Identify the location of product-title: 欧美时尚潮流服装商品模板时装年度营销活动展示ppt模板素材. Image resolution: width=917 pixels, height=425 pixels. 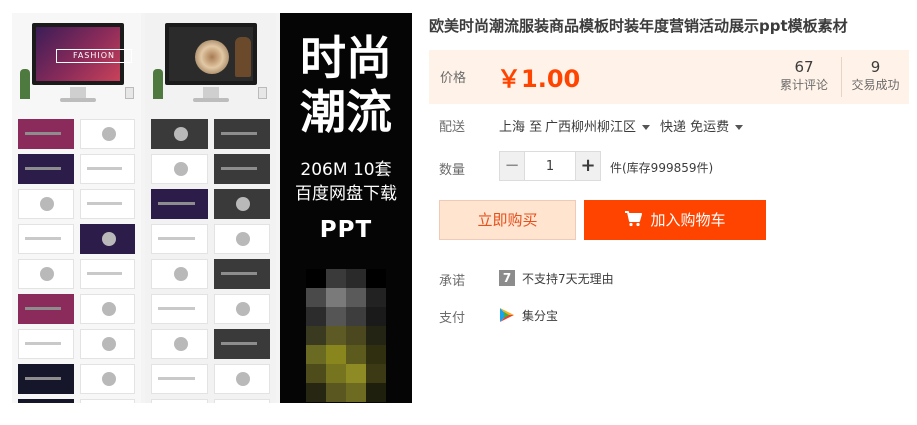
(638, 26).